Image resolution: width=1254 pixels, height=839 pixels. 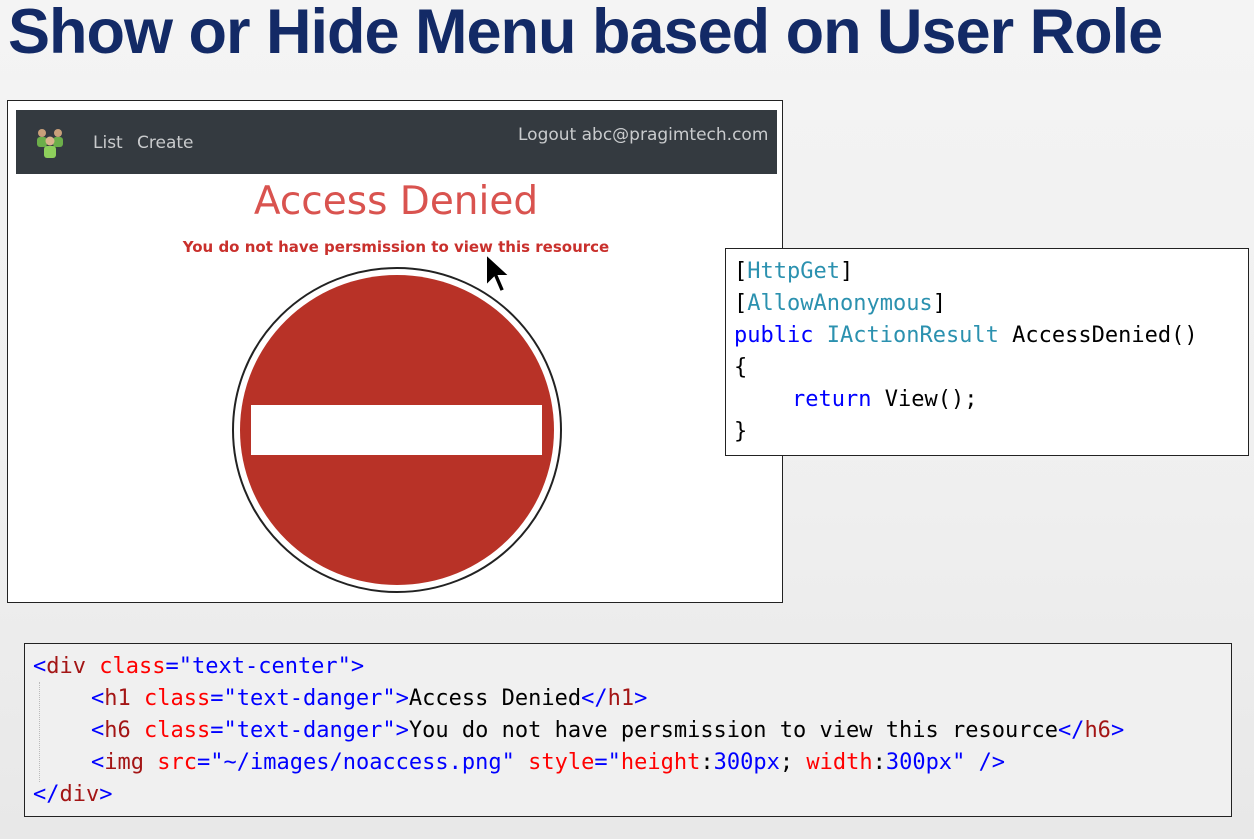 I want to click on nav-link-create: Create, so click(x=165, y=143).